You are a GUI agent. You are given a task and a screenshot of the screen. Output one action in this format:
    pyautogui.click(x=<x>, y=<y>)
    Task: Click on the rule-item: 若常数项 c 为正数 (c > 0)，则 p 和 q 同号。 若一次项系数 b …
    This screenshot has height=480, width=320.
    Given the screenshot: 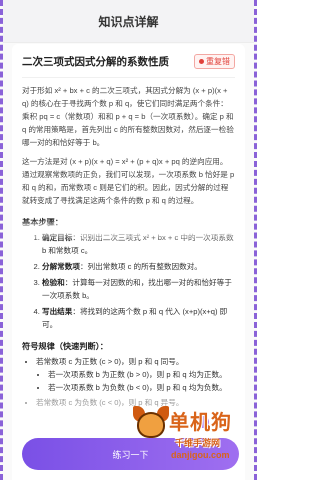 What is the action you would take?
    pyautogui.click(x=135, y=374)
    